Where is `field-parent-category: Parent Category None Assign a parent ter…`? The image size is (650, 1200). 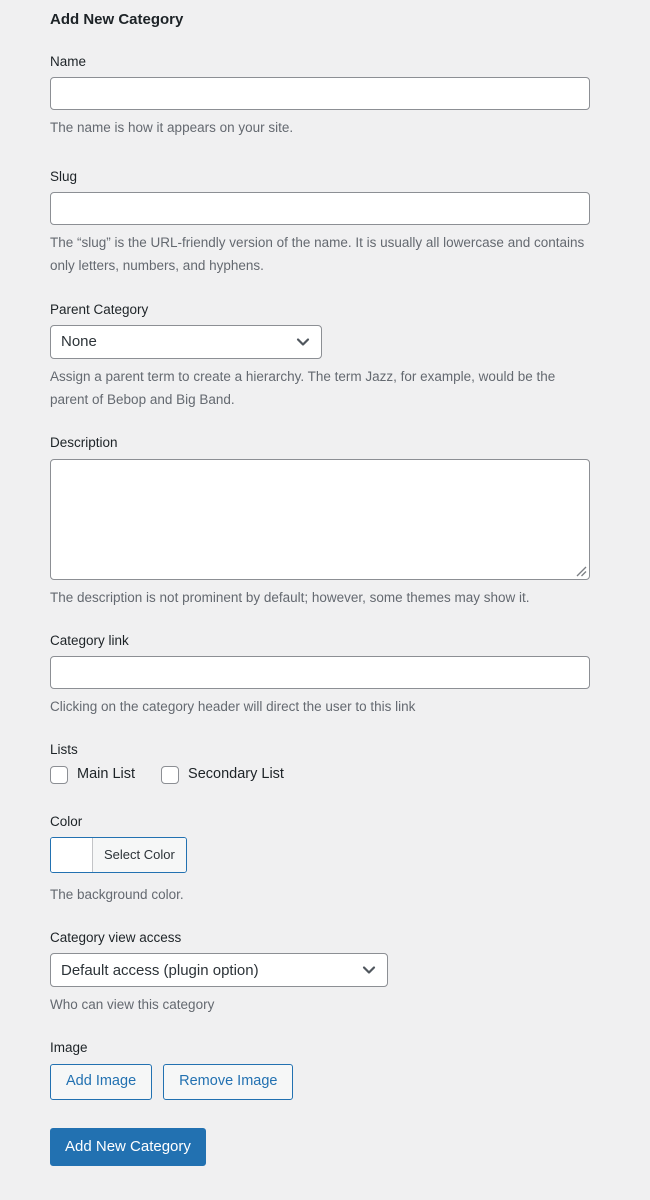 field-parent-category: Parent Category None Assign a parent ter… is located at coordinates (350, 356).